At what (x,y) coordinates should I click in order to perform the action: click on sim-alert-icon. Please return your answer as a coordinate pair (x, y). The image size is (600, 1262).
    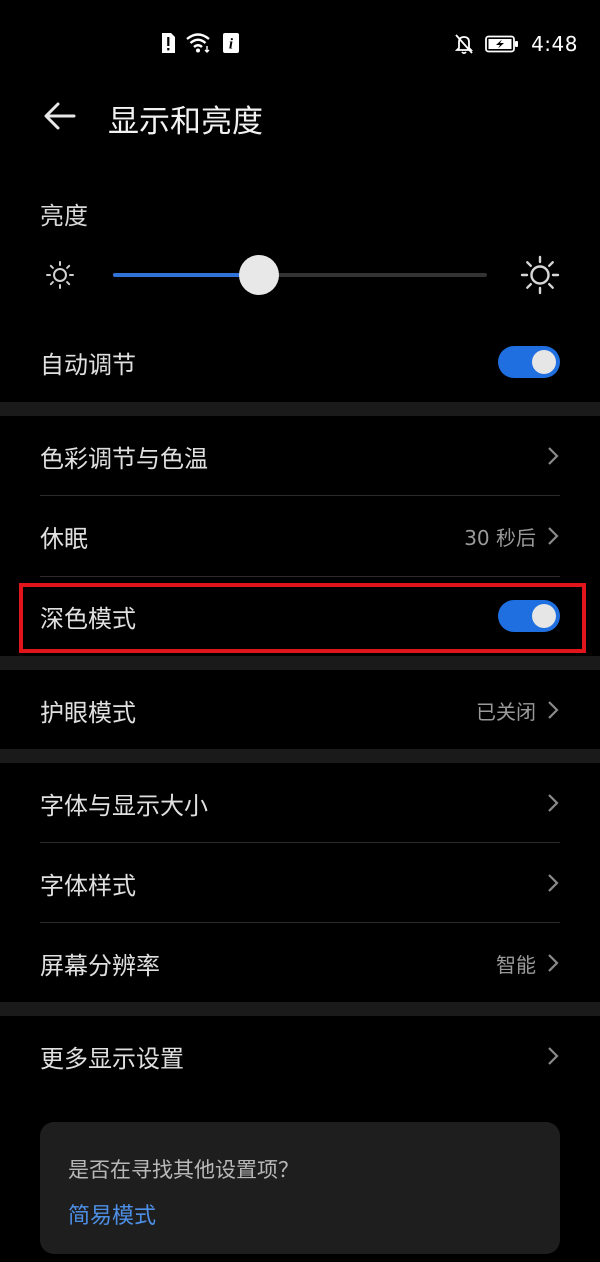
    Looking at the image, I should click on (168, 43).